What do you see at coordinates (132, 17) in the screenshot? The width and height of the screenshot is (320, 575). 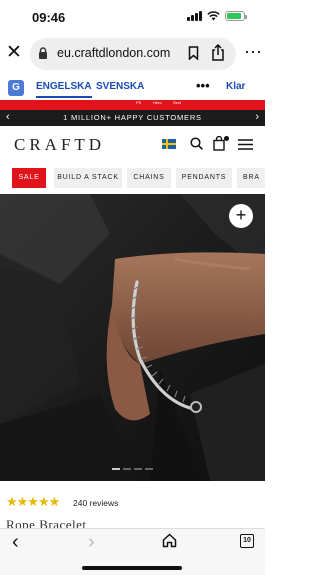 I see `status-bar: 09:46` at bounding box center [132, 17].